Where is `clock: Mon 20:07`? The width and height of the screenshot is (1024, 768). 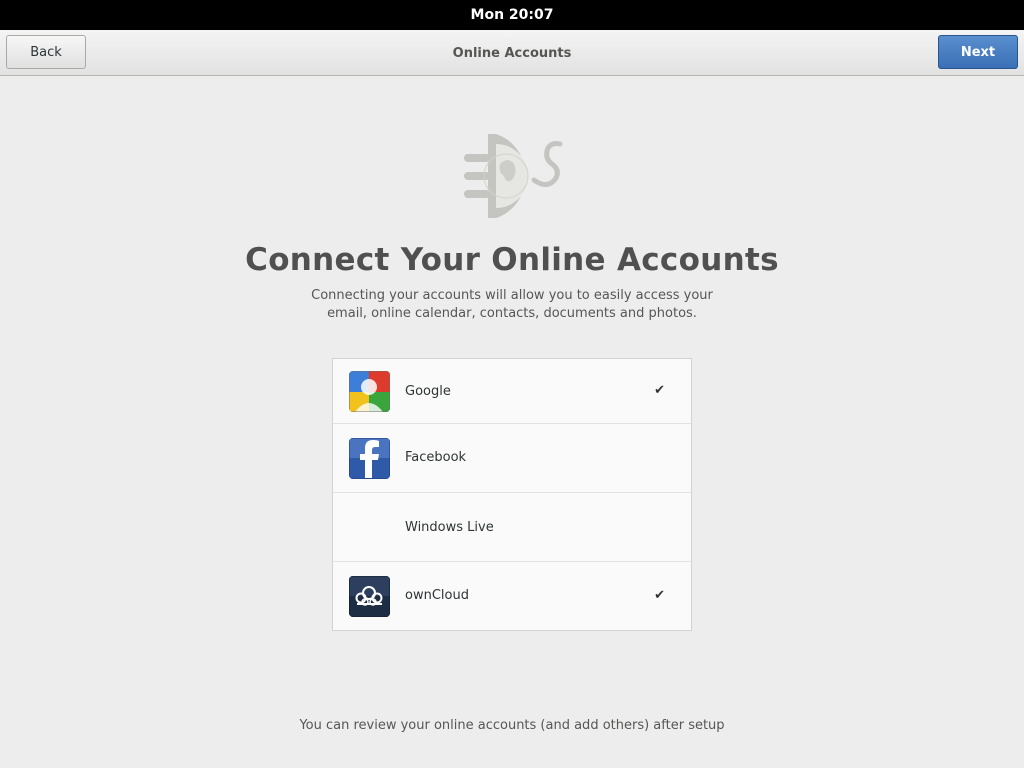 clock: Mon 20:07 is located at coordinates (512, 15).